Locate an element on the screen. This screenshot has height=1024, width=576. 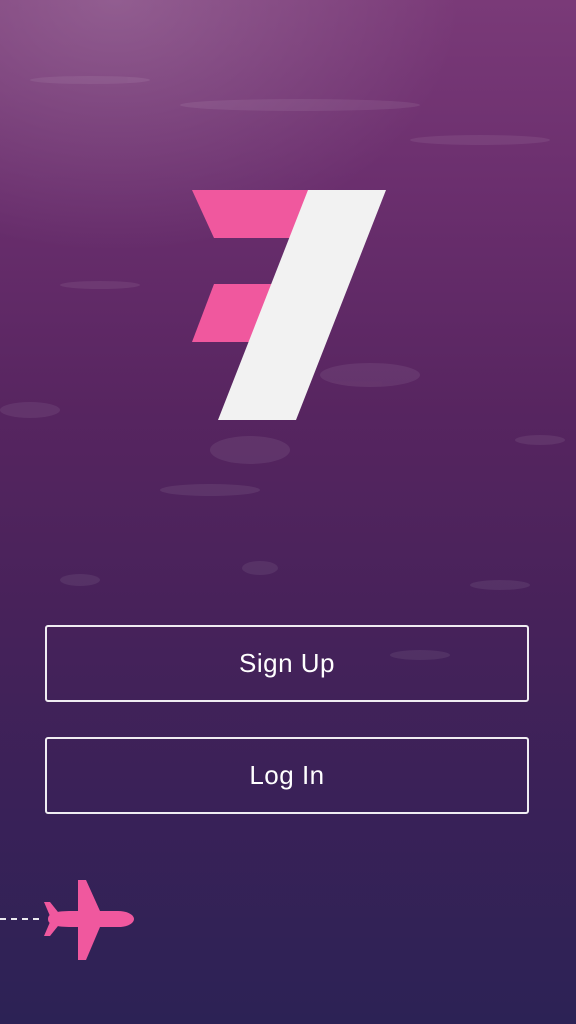
log-in-button: Log In is located at coordinates (287, 775).